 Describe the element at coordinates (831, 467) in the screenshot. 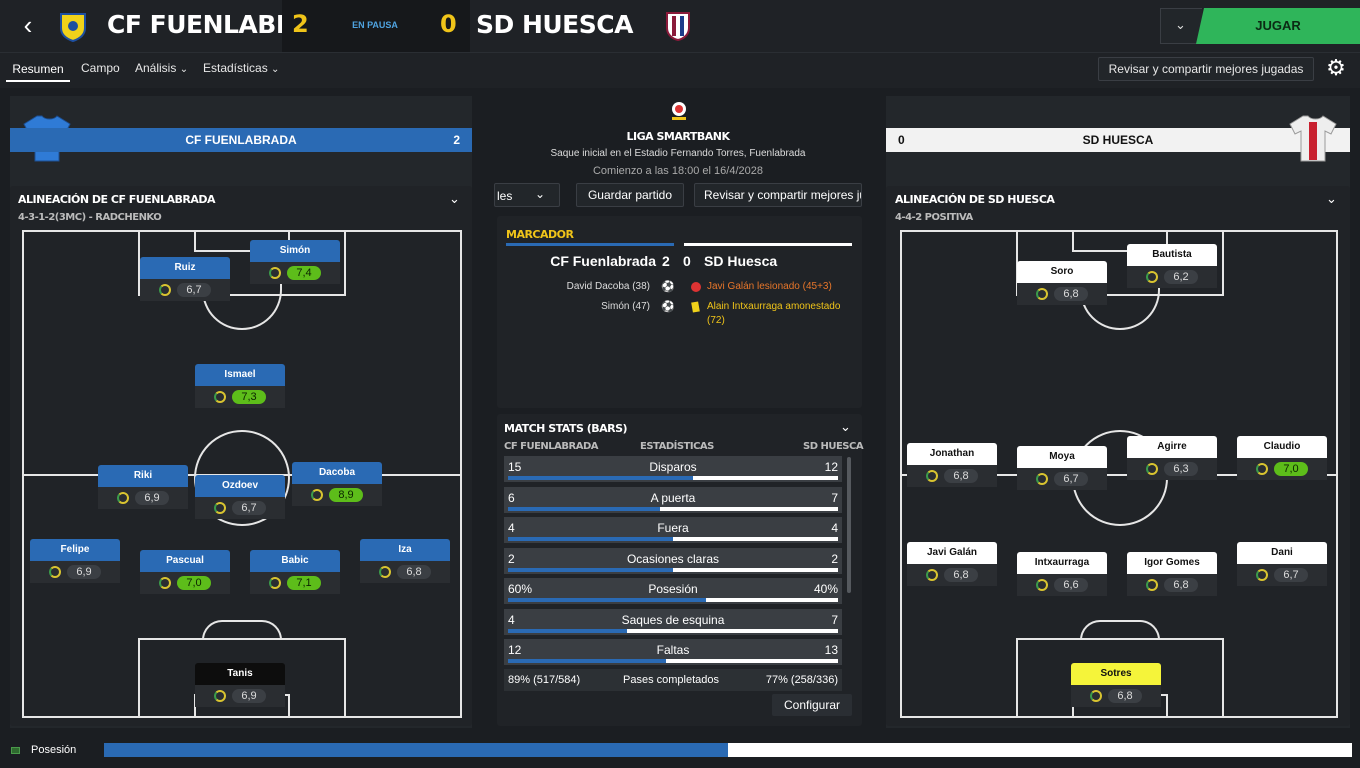

I see `stat-away-value: 12` at that location.